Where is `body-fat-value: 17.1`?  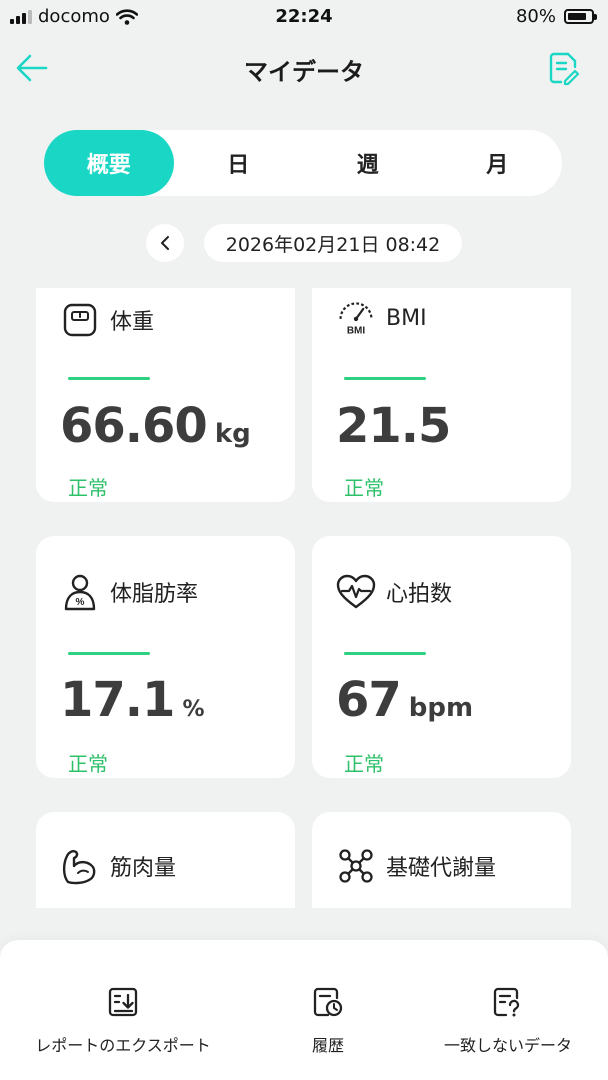 body-fat-value: 17.1 is located at coordinates (117, 700).